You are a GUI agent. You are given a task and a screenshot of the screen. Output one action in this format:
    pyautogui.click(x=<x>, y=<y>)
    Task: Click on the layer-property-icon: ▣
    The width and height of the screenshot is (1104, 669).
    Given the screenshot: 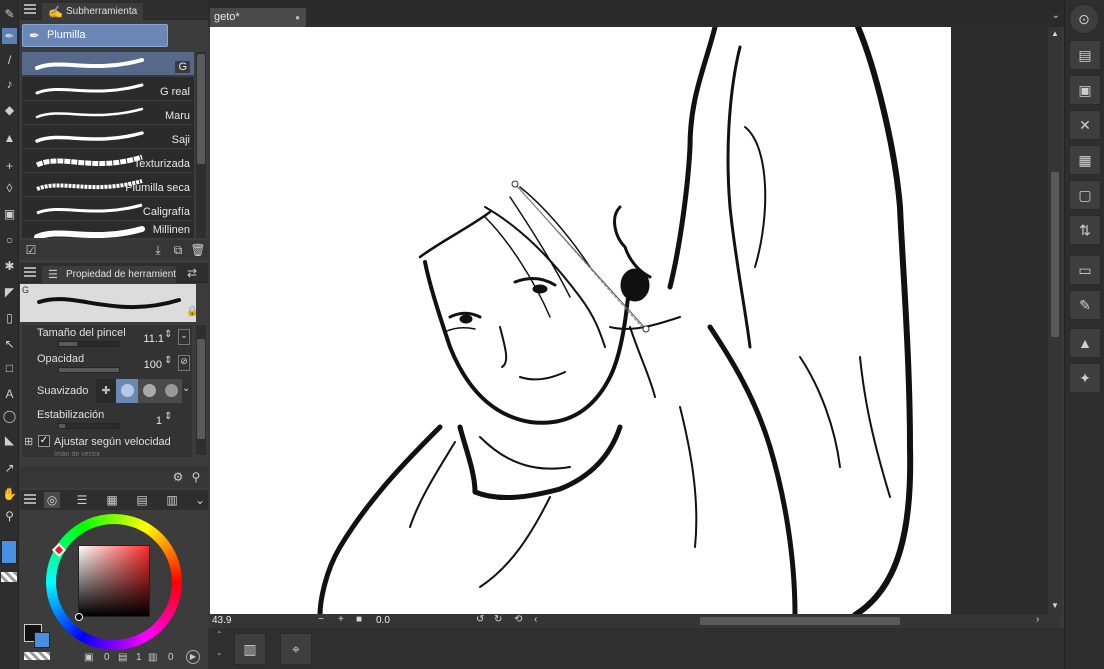 What is the action you would take?
    pyautogui.click(x=1085, y=90)
    